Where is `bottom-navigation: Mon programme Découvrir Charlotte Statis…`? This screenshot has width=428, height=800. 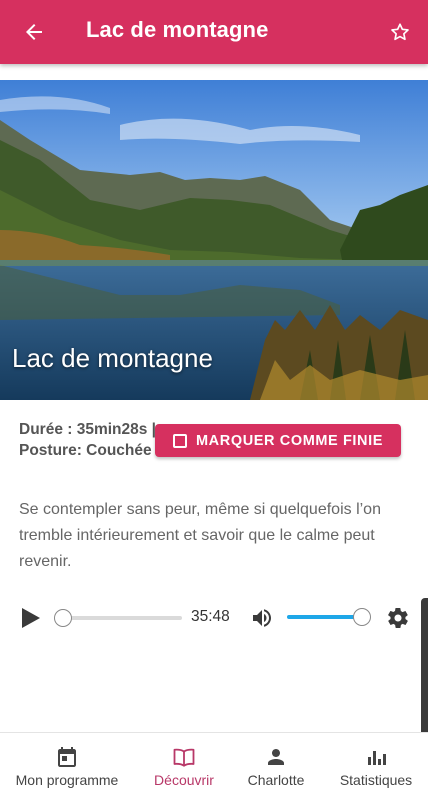
bottom-navigation: Mon programme Découvrir Charlotte Statis… is located at coordinates (214, 766).